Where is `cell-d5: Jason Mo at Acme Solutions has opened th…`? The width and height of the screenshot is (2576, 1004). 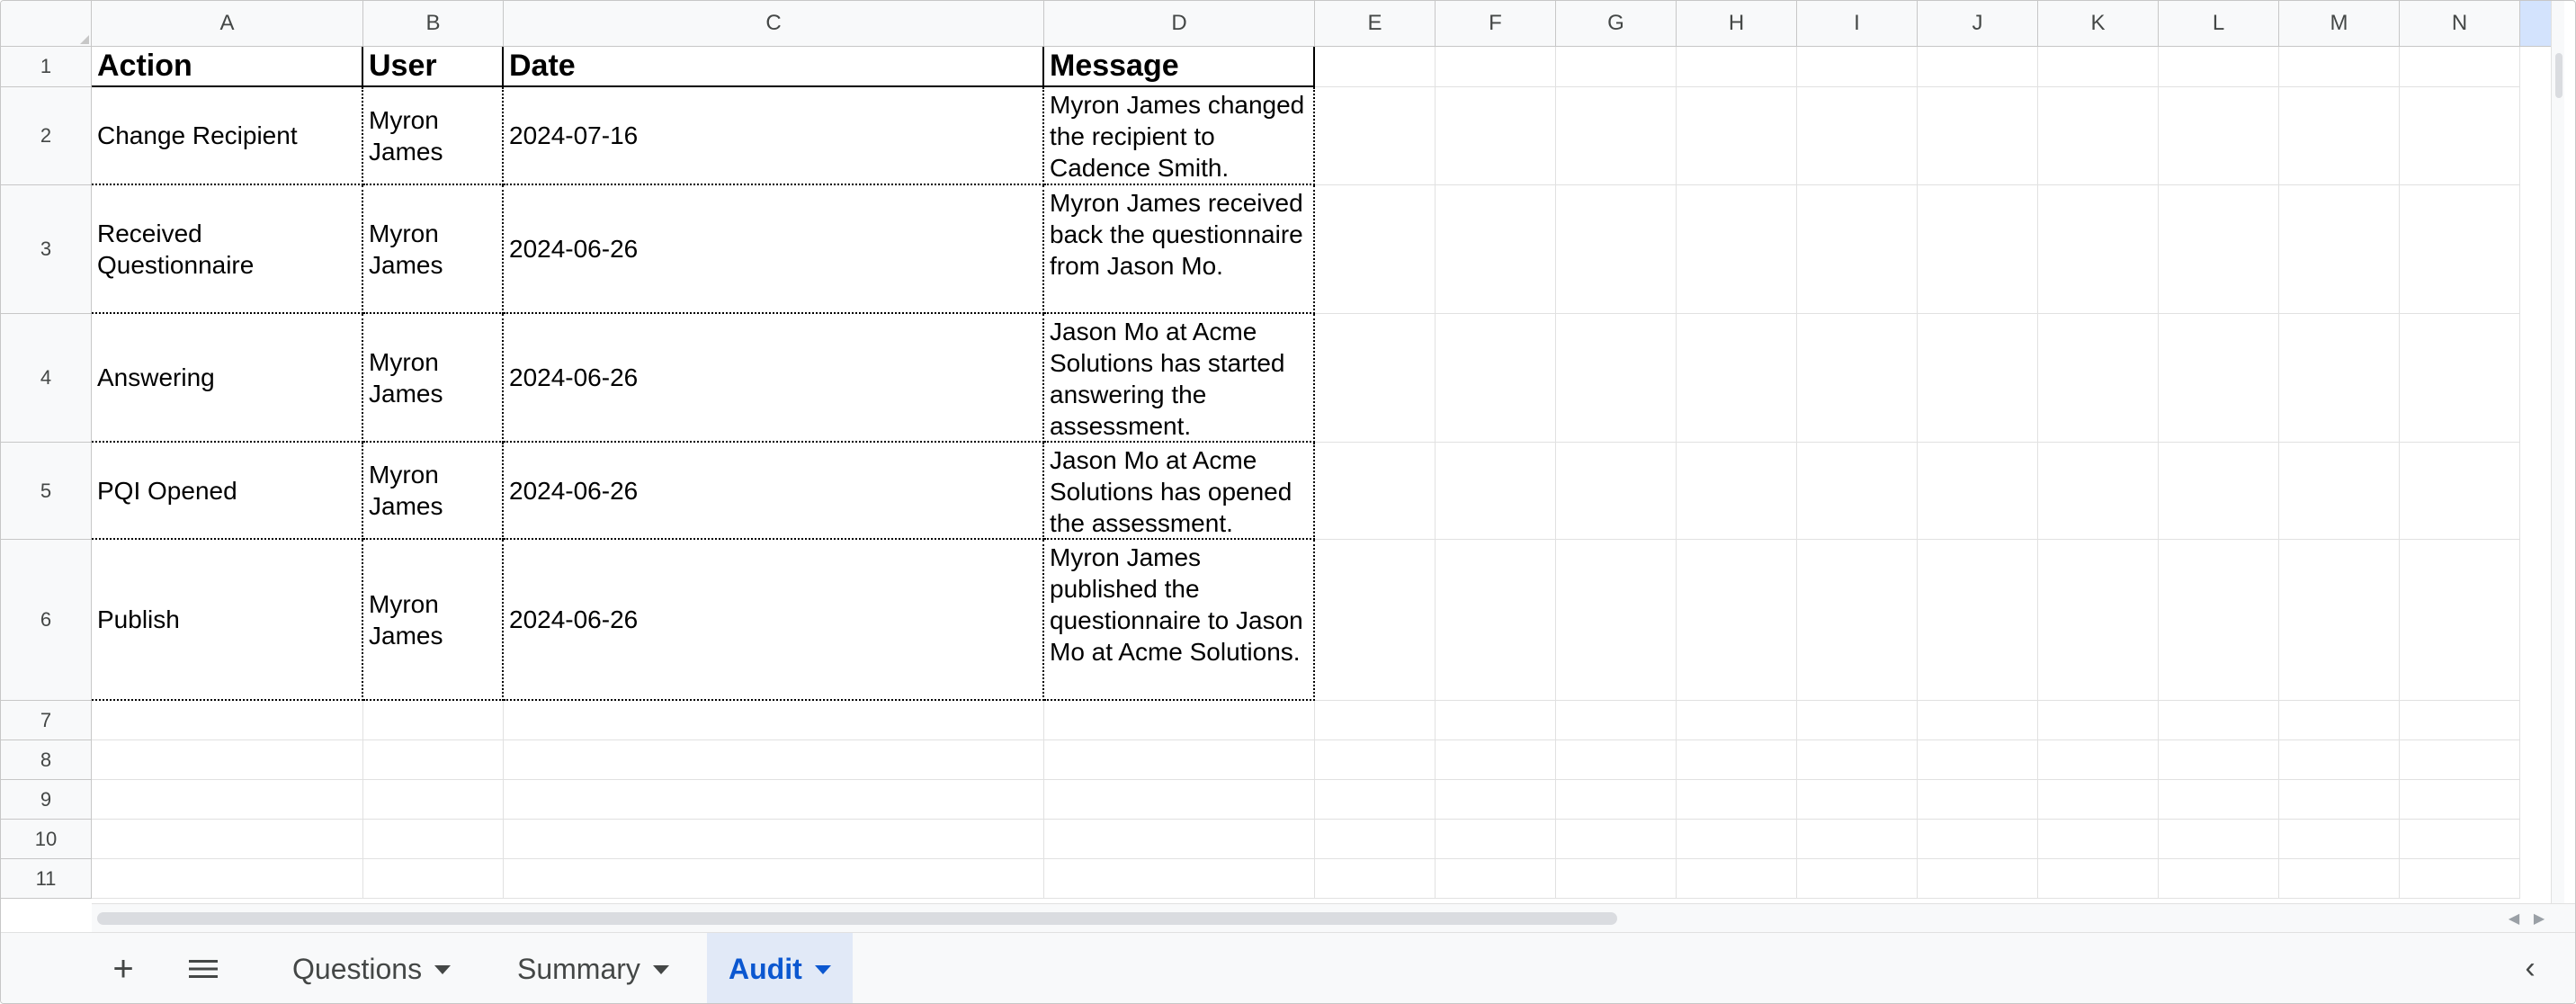 cell-d5: Jason Mo at Acme Solutions has opened th… is located at coordinates (1179, 491).